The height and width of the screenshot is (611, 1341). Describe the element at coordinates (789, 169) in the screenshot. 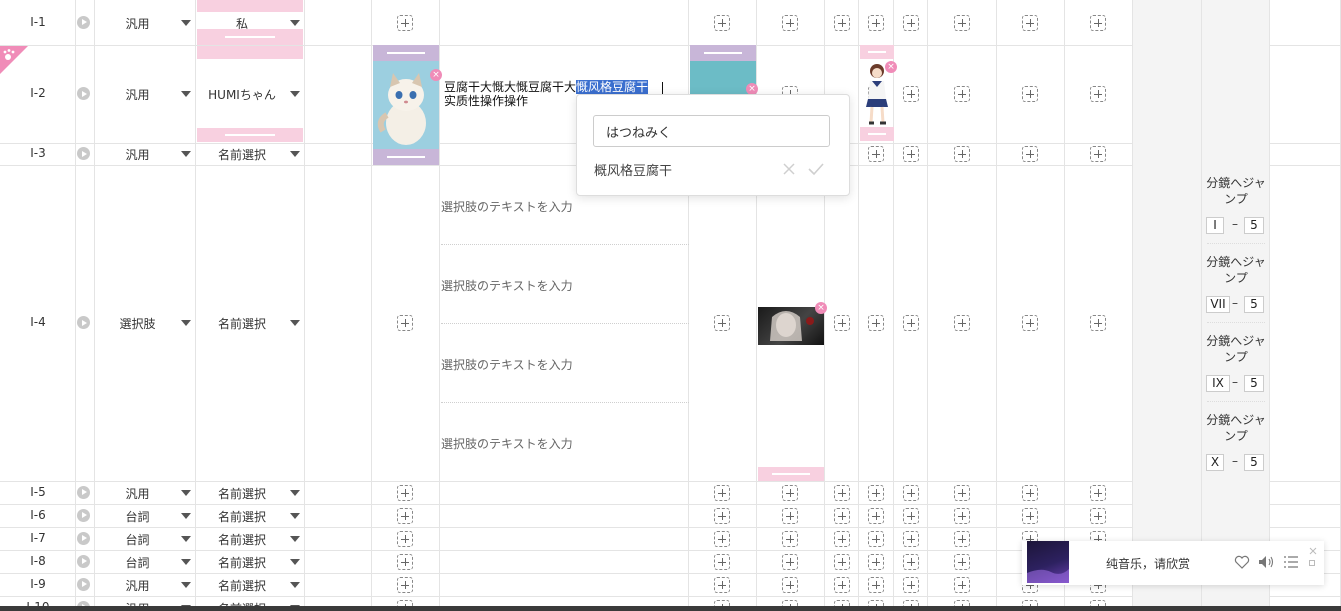

I see `close-icon` at that location.